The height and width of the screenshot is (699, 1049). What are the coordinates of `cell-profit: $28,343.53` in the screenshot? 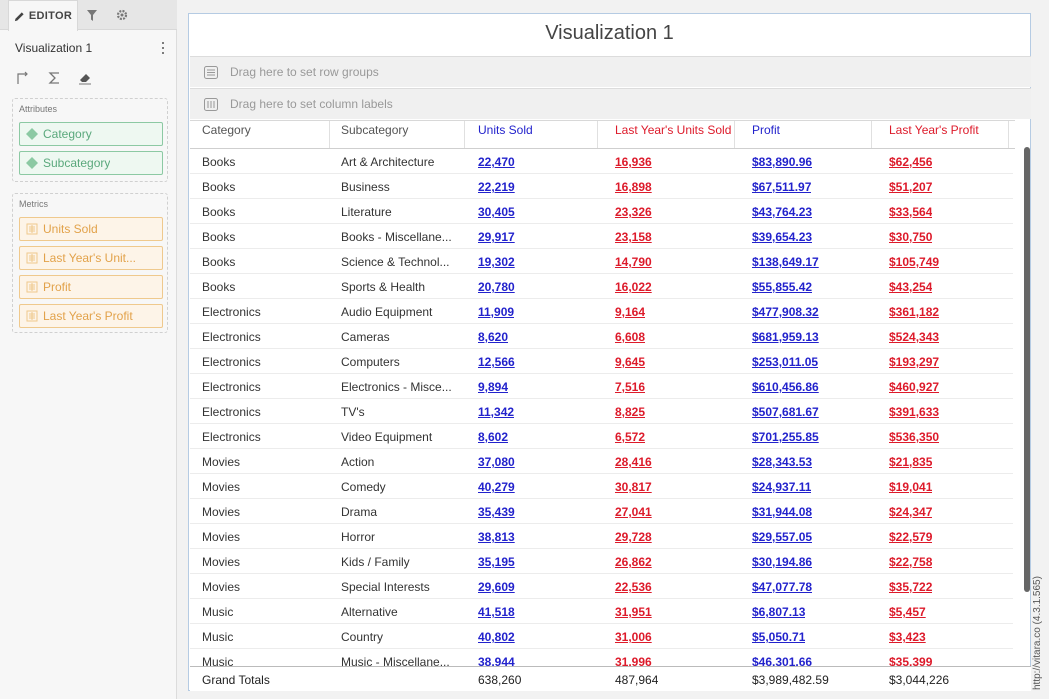 It's located at (782, 462).